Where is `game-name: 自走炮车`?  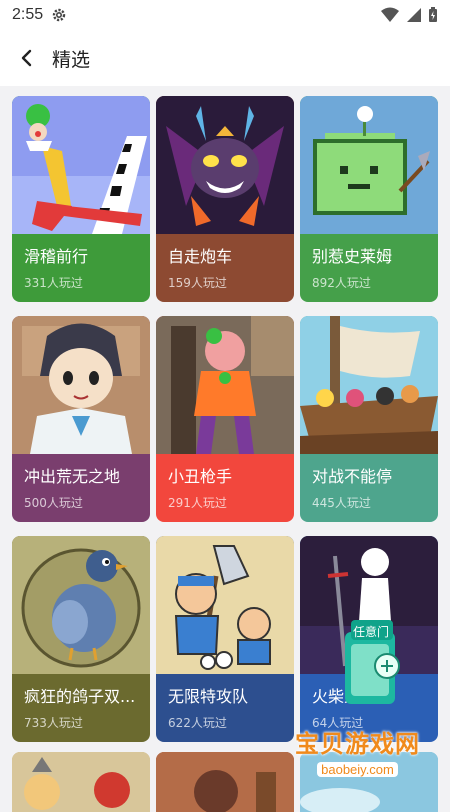
game-name: 自走炮车 is located at coordinates (225, 257).